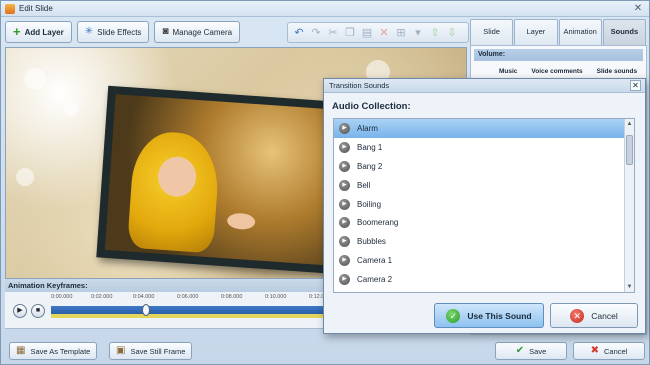  What do you see at coordinates (435, 33) in the screenshot?
I see `move-up-icon: ⇧` at bounding box center [435, 33].